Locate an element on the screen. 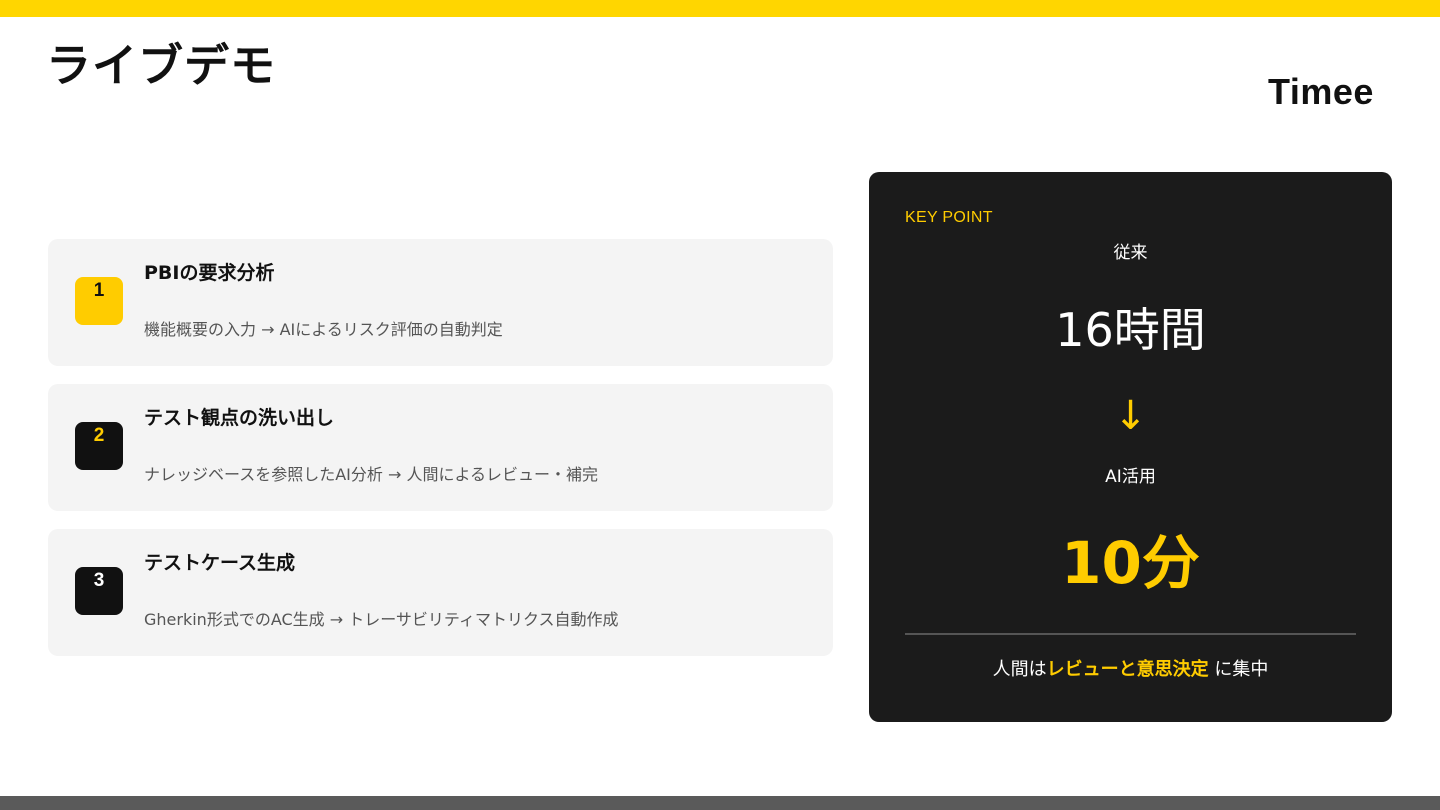 This screenshot has height=810, width=1440. step-description: Gherkin形式でのAC生成 → トレーサビリティマトリクス自動作成 is located at coordinates (381, 619).